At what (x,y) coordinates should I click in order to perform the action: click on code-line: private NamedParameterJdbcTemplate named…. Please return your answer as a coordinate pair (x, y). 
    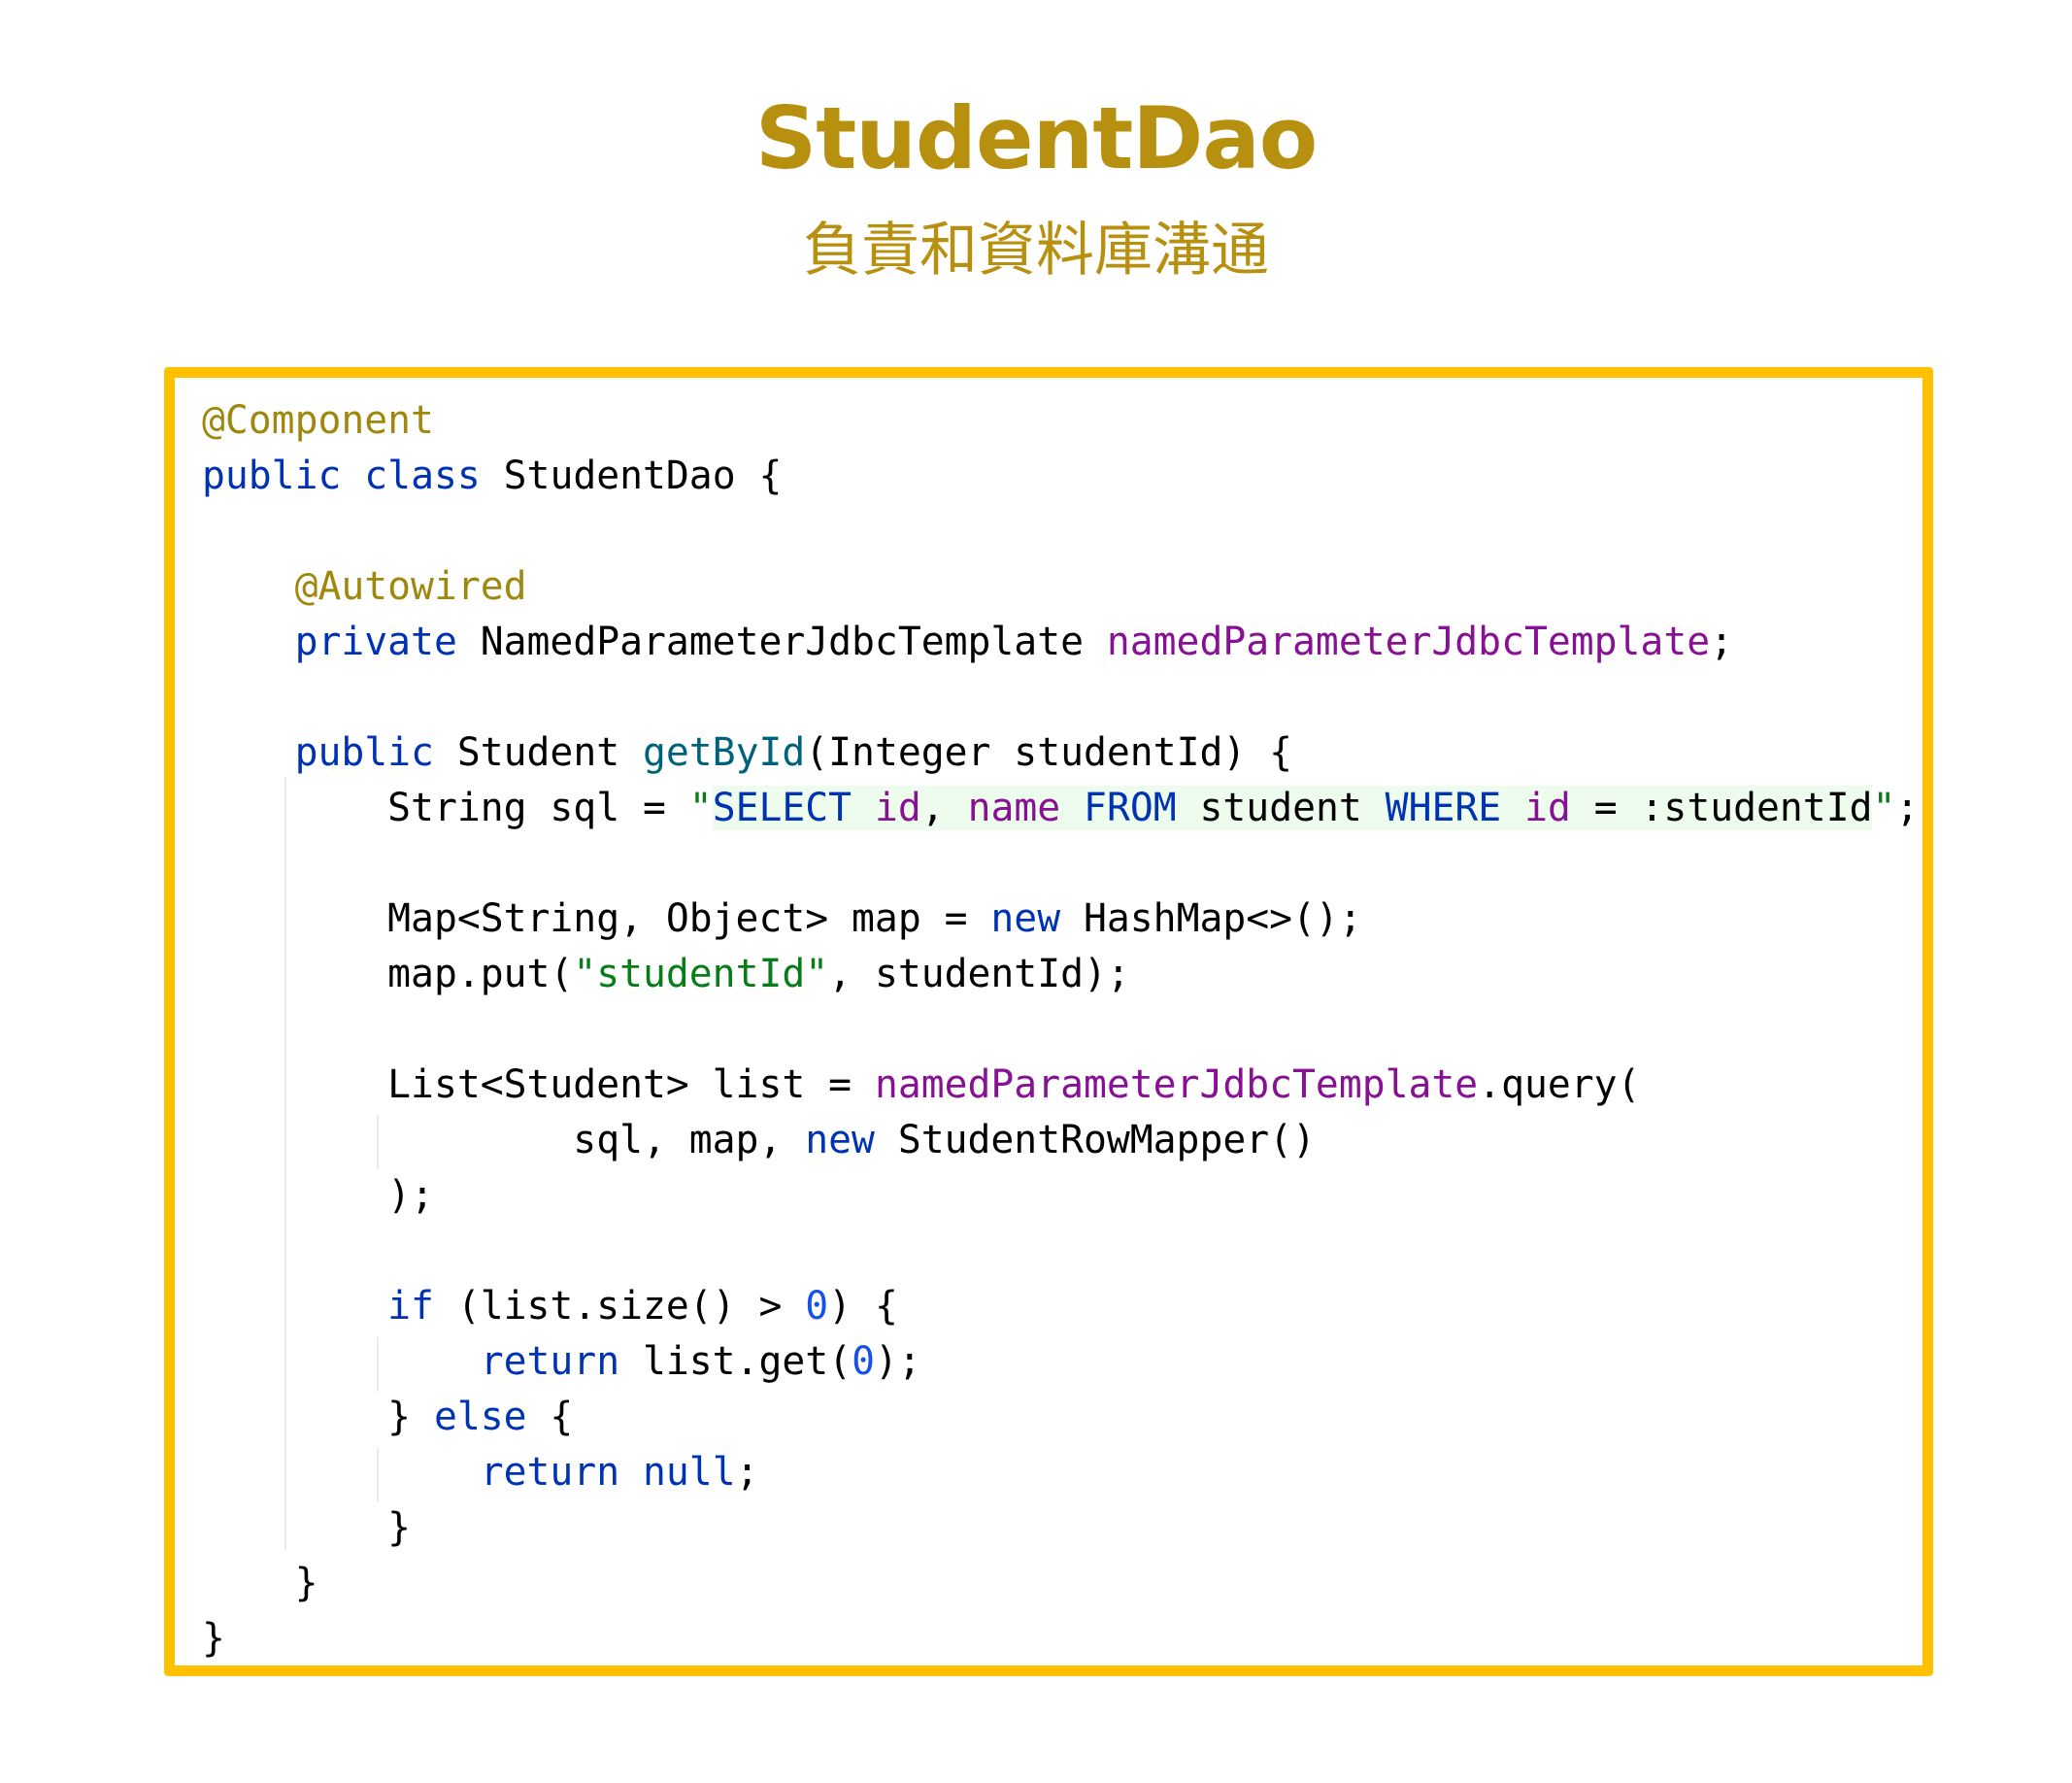
    Looking at the image, I should click on (1060, 643).